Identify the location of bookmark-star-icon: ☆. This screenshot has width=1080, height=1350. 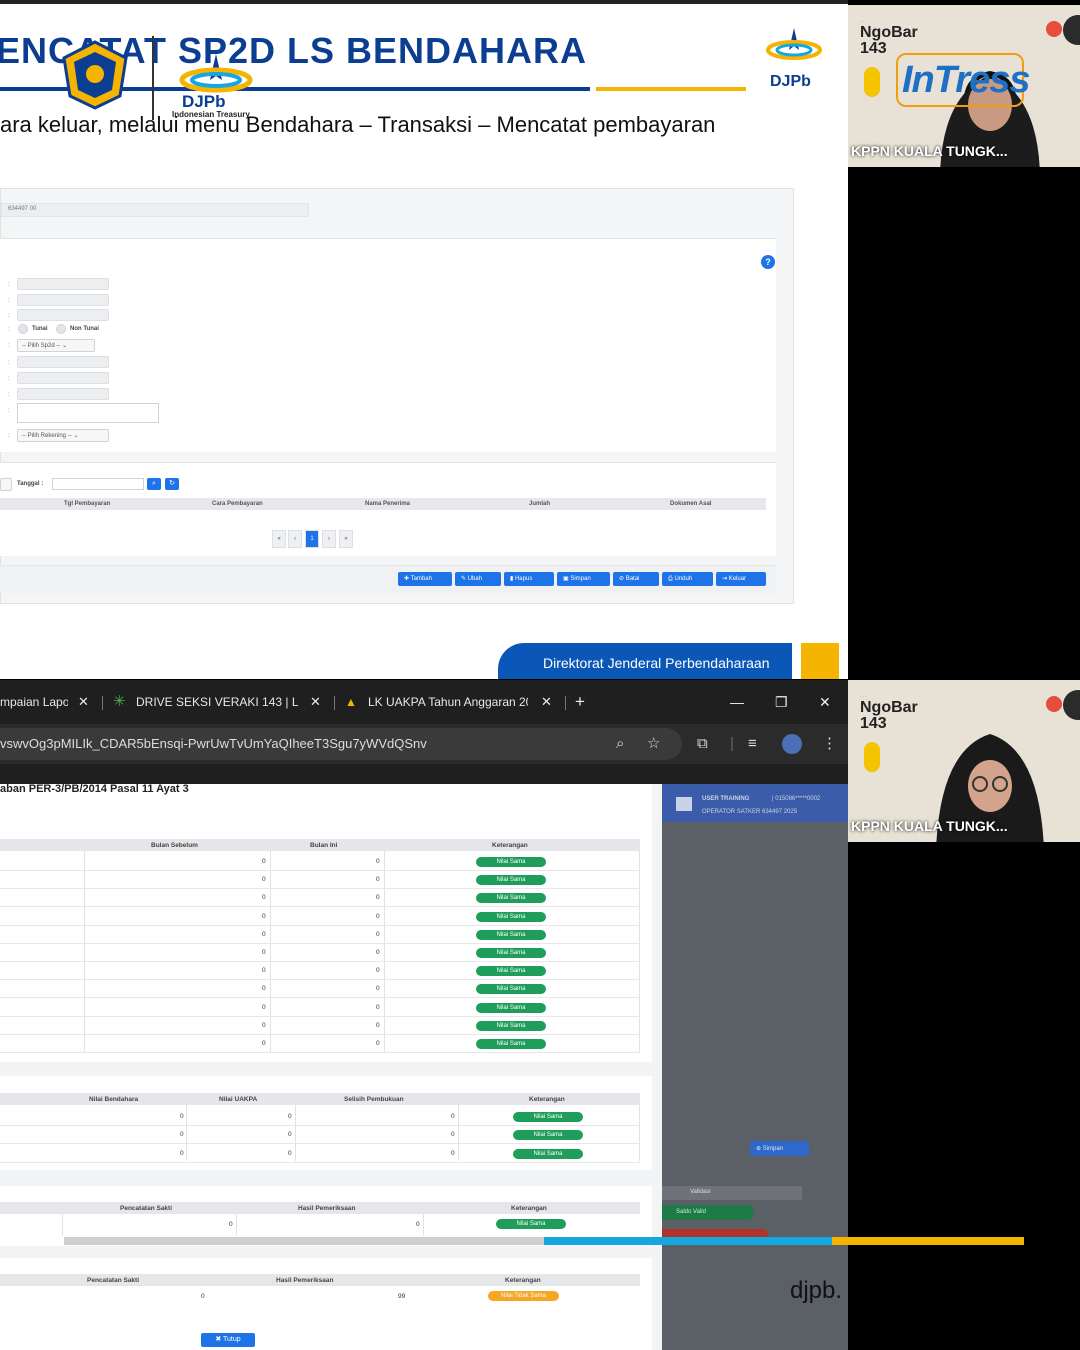
(653, 744).